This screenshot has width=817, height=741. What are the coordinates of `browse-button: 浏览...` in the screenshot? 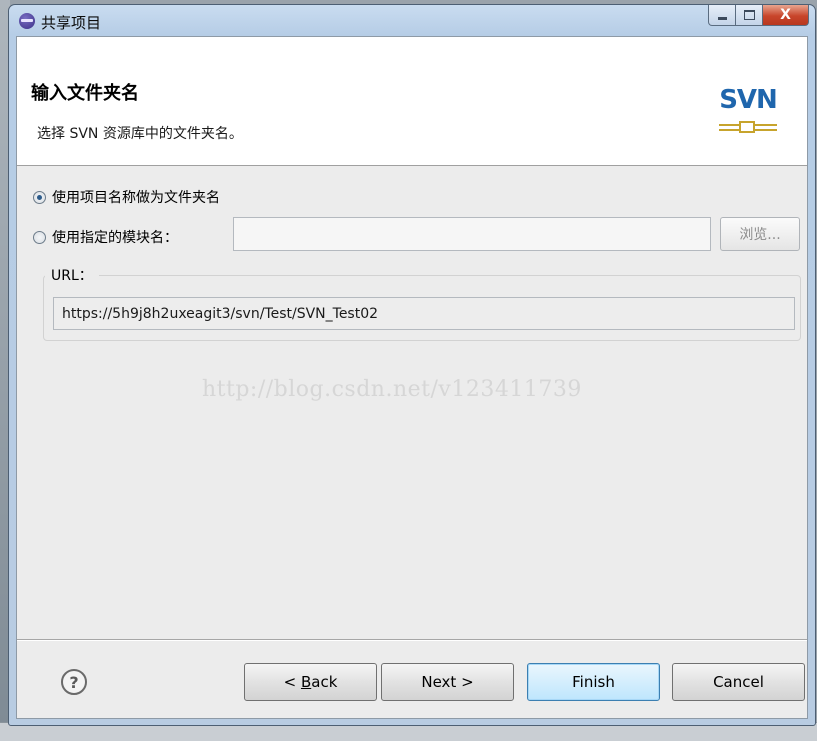 It's located at (760, 234).